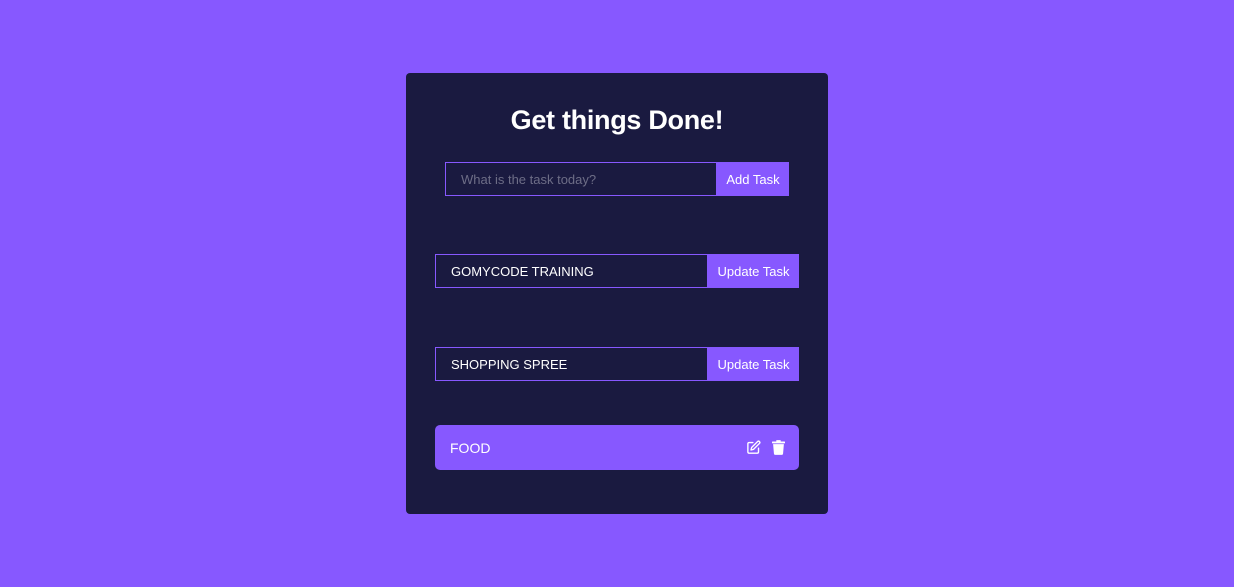 This screenshot has height=587, width=1234. I want to click on trash-icon, so click(778, 448).